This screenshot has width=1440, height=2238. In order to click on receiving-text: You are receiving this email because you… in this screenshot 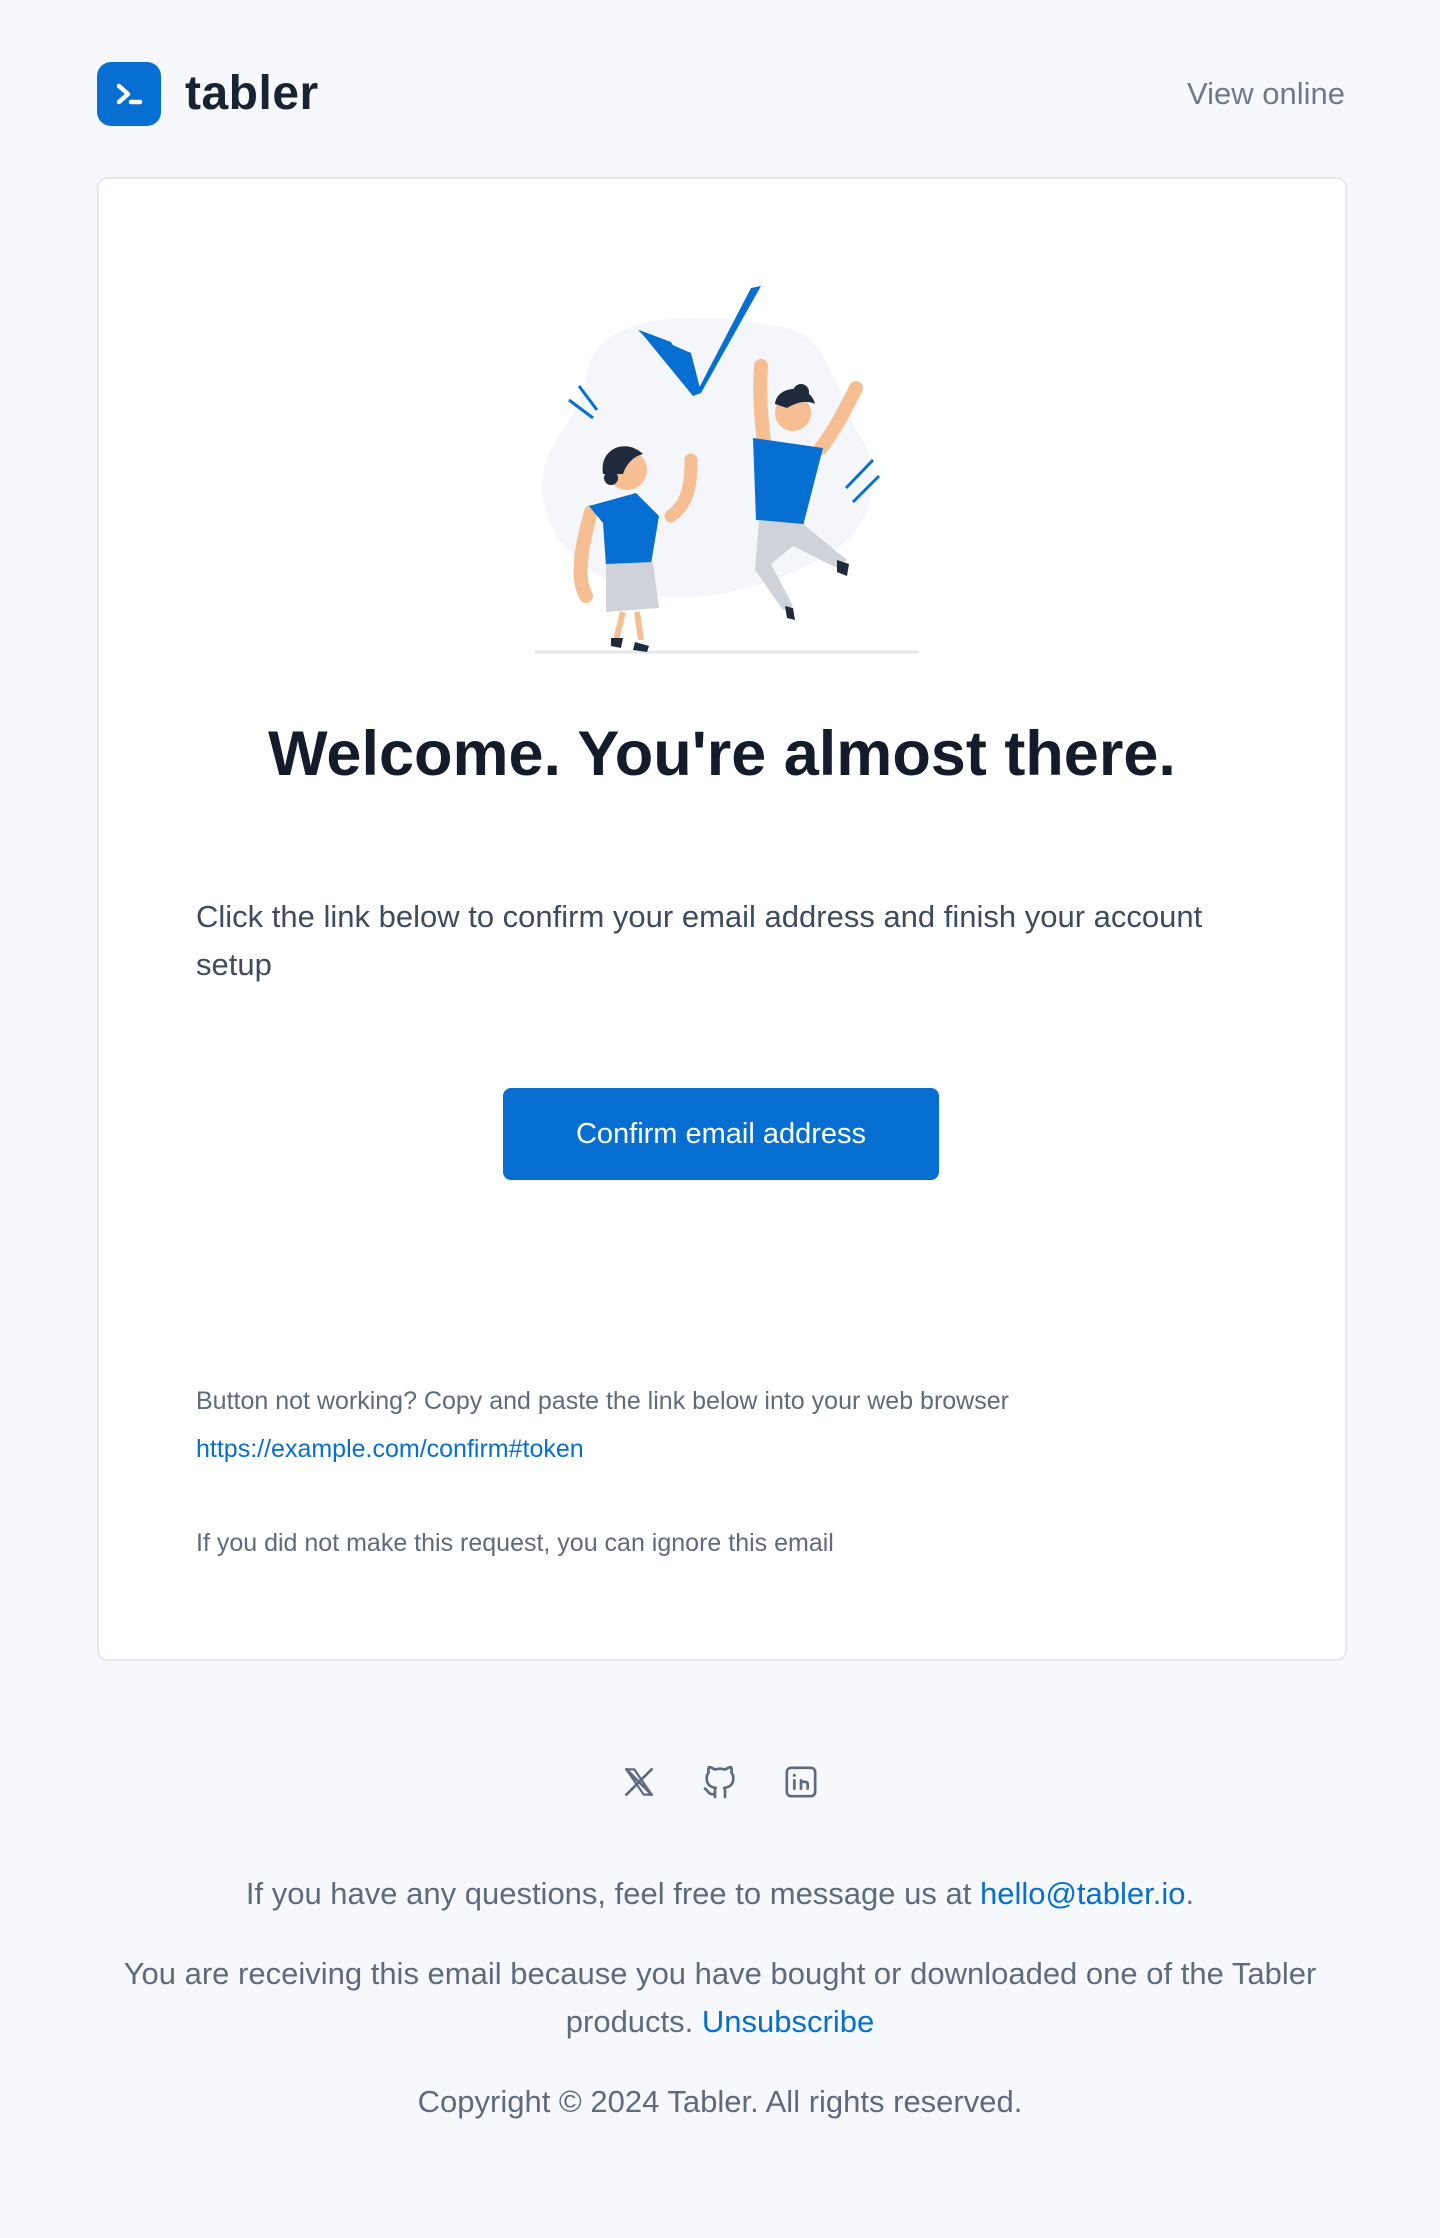, I will do `click(720, 1998)`.